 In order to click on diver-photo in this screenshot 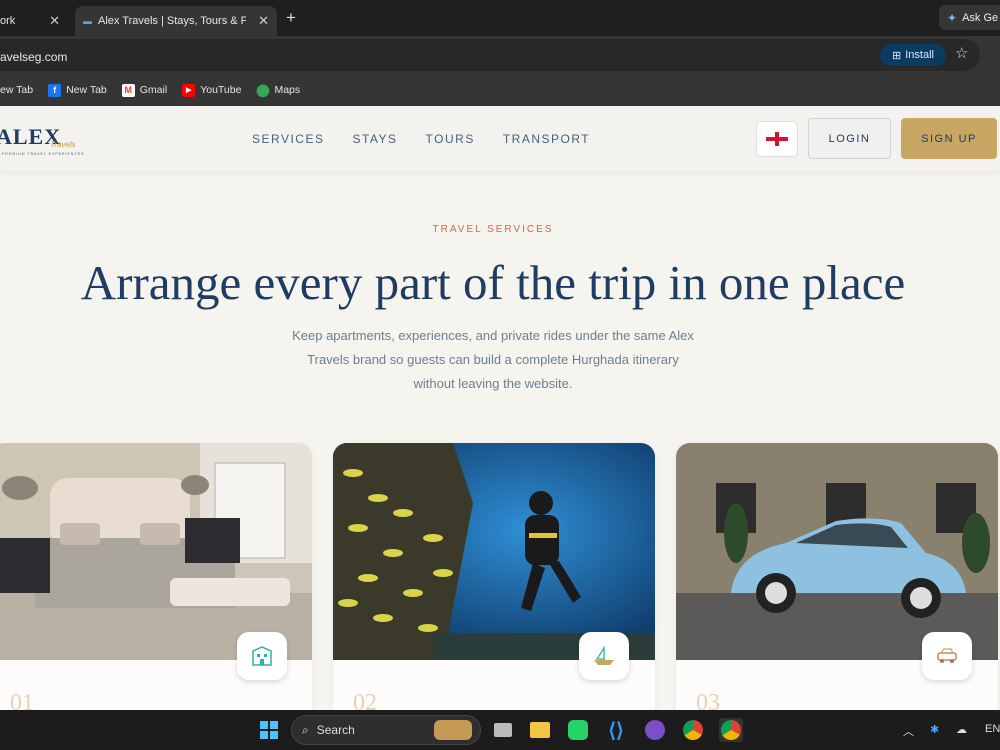, I will do `click(494, 551)`.